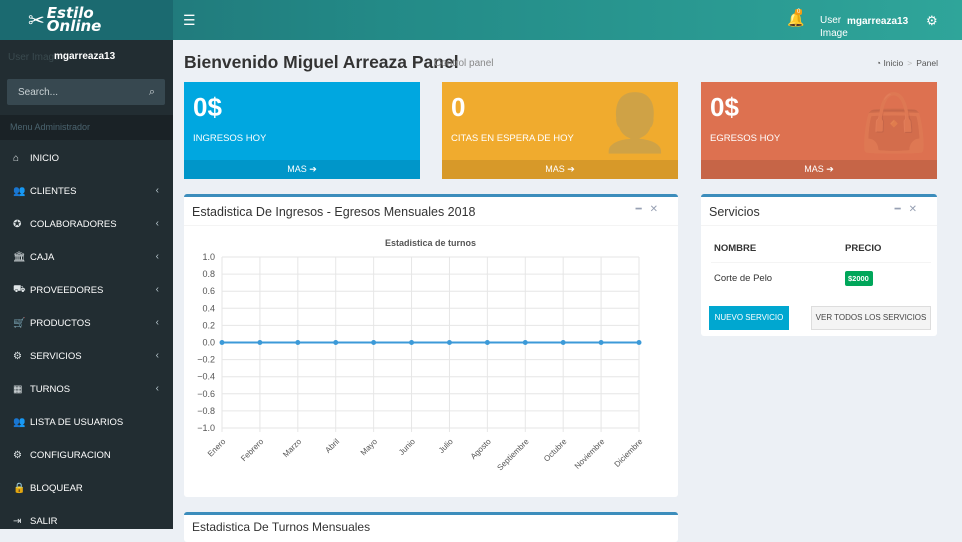 This screenshot has height=542, width=962. Describe the element at coordinates (332, 446) in the screenshot. I see `x-tick-label: Abril` at that location.